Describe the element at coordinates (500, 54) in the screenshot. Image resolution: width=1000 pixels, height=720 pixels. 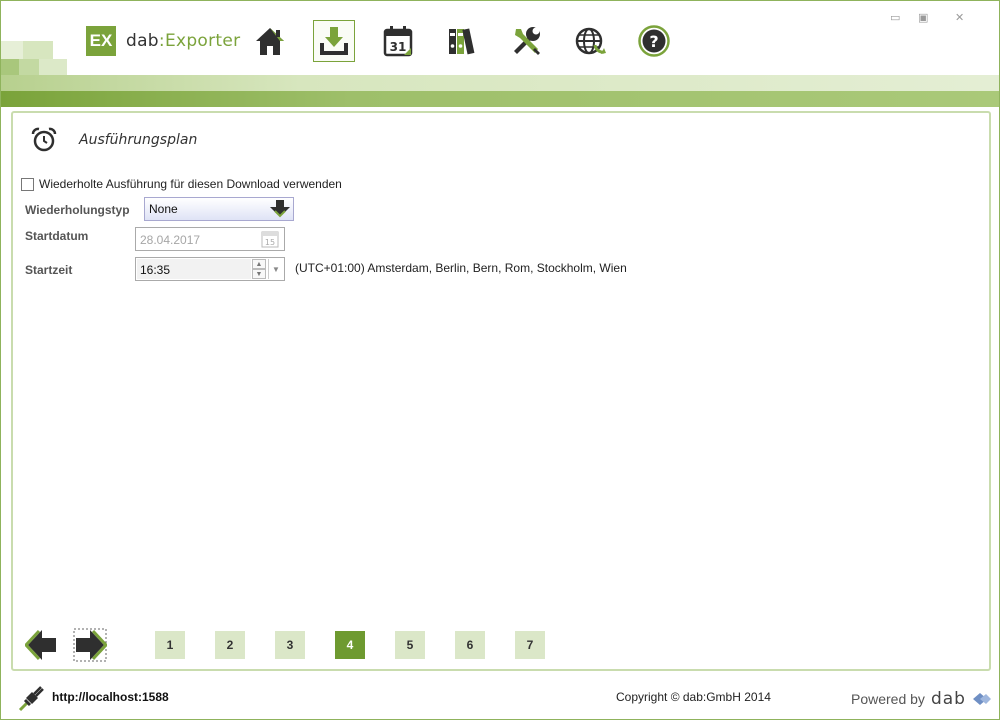
I see `header: EX dab:Exporter 31 ? ▭ ▣ ✕` at that location.